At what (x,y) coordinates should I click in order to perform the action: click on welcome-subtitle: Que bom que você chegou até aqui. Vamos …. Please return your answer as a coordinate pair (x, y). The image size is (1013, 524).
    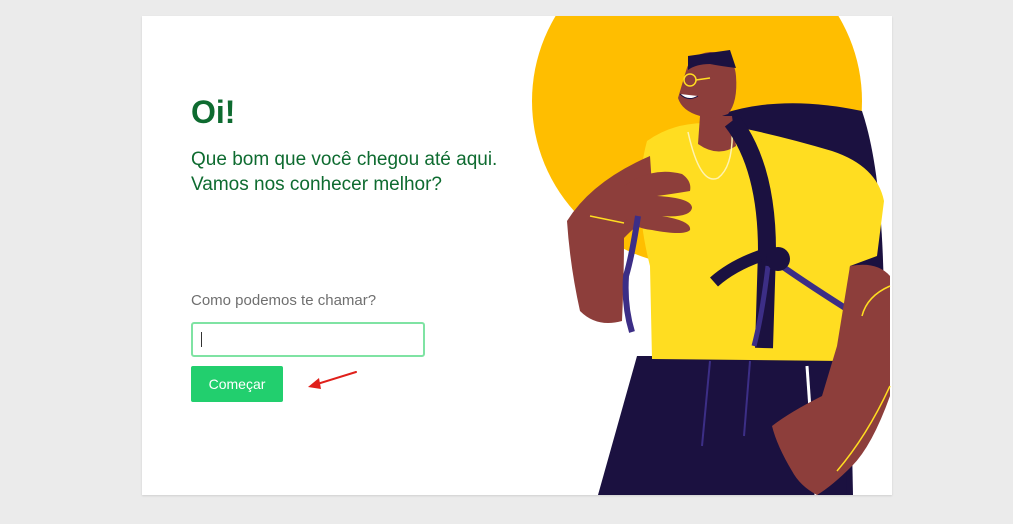
    Looking at the image, I should click on (371, 172).